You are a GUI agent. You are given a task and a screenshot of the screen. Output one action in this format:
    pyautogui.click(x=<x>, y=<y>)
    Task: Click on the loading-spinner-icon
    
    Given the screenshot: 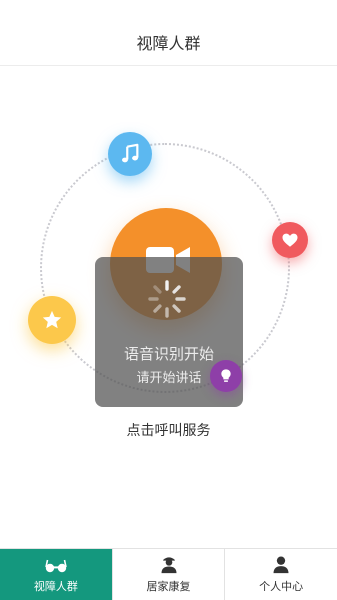 What is the action you would take?
    pyautogui.click(x=167, y=299)
    